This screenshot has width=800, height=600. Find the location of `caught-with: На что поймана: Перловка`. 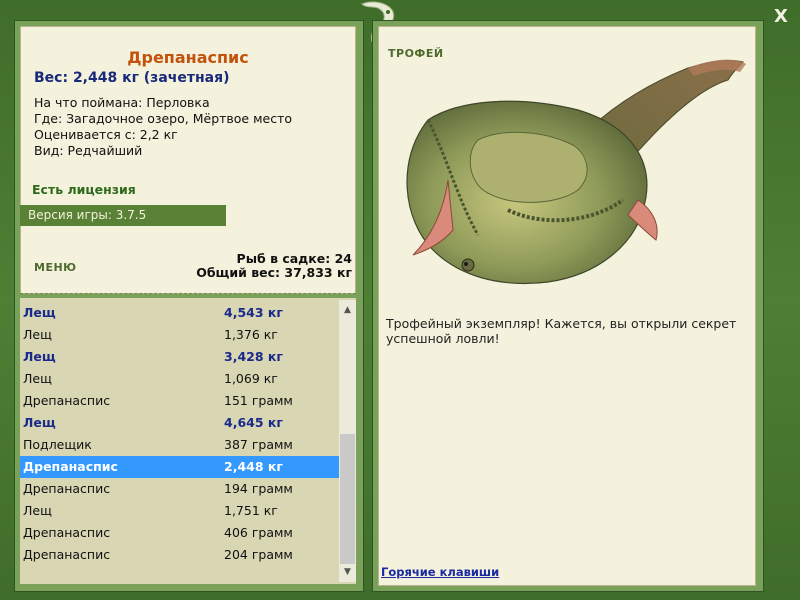

caught-with: На что поймана: Перловка is located at coordinates (122, 102).